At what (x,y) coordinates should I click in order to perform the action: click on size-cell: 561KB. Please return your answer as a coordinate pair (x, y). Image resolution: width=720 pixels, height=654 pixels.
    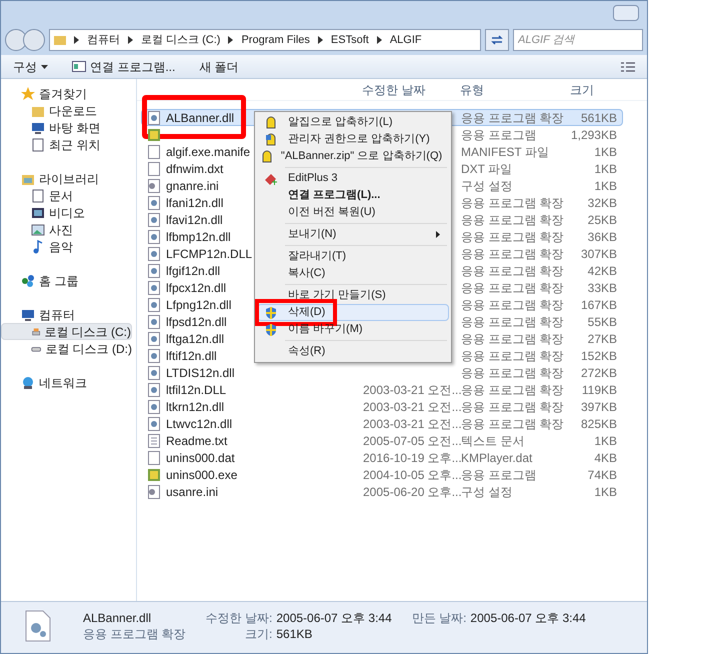
    Looking at the image, I should click on (598, 117).